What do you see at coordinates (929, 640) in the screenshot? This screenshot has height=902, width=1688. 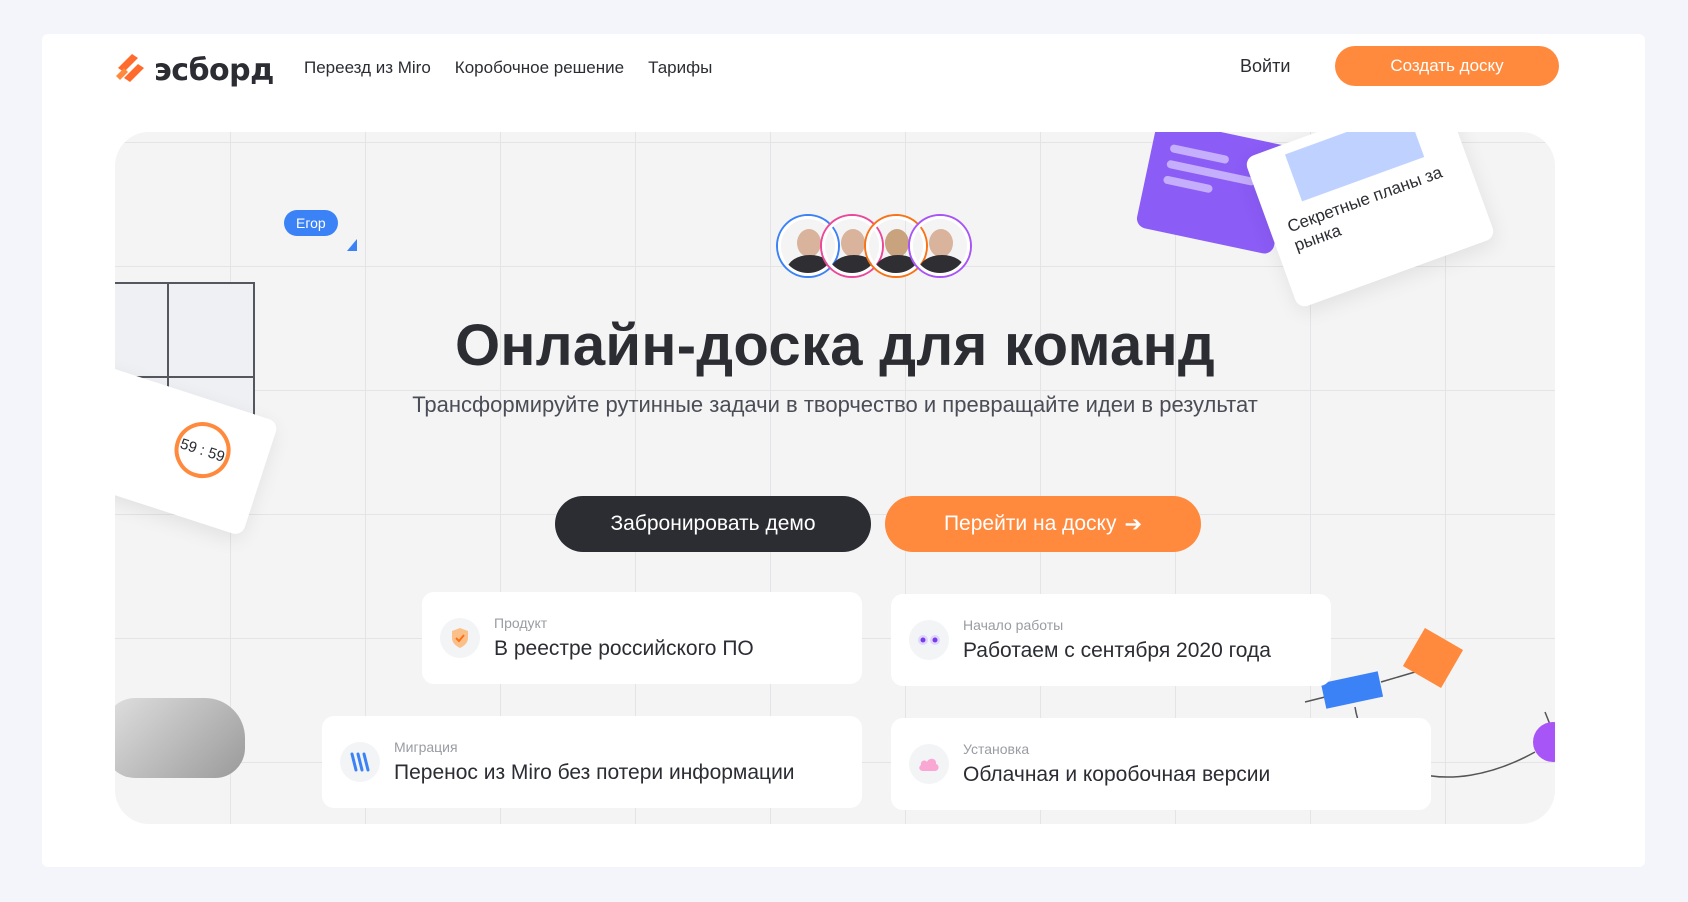 I see `eyes-icon` at bounding box center [929, 640].